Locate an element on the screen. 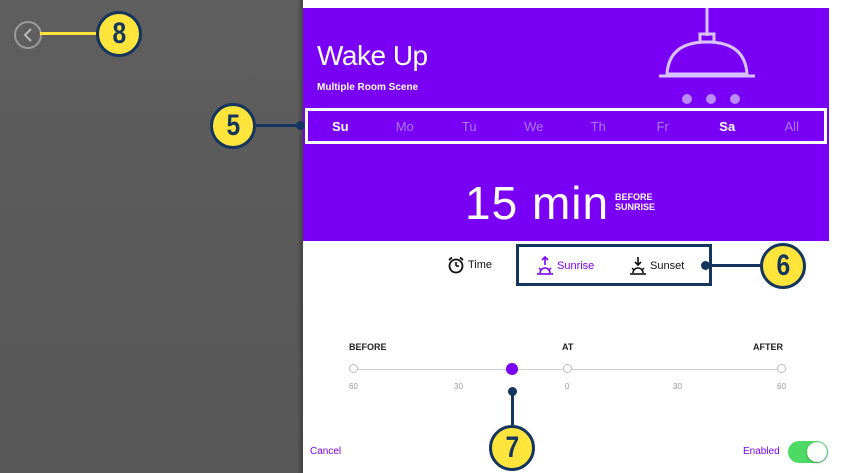 Image resolution: width=842 pixels, height=473 pixels. callout-5: 5 is located at coordinates (233, 126).